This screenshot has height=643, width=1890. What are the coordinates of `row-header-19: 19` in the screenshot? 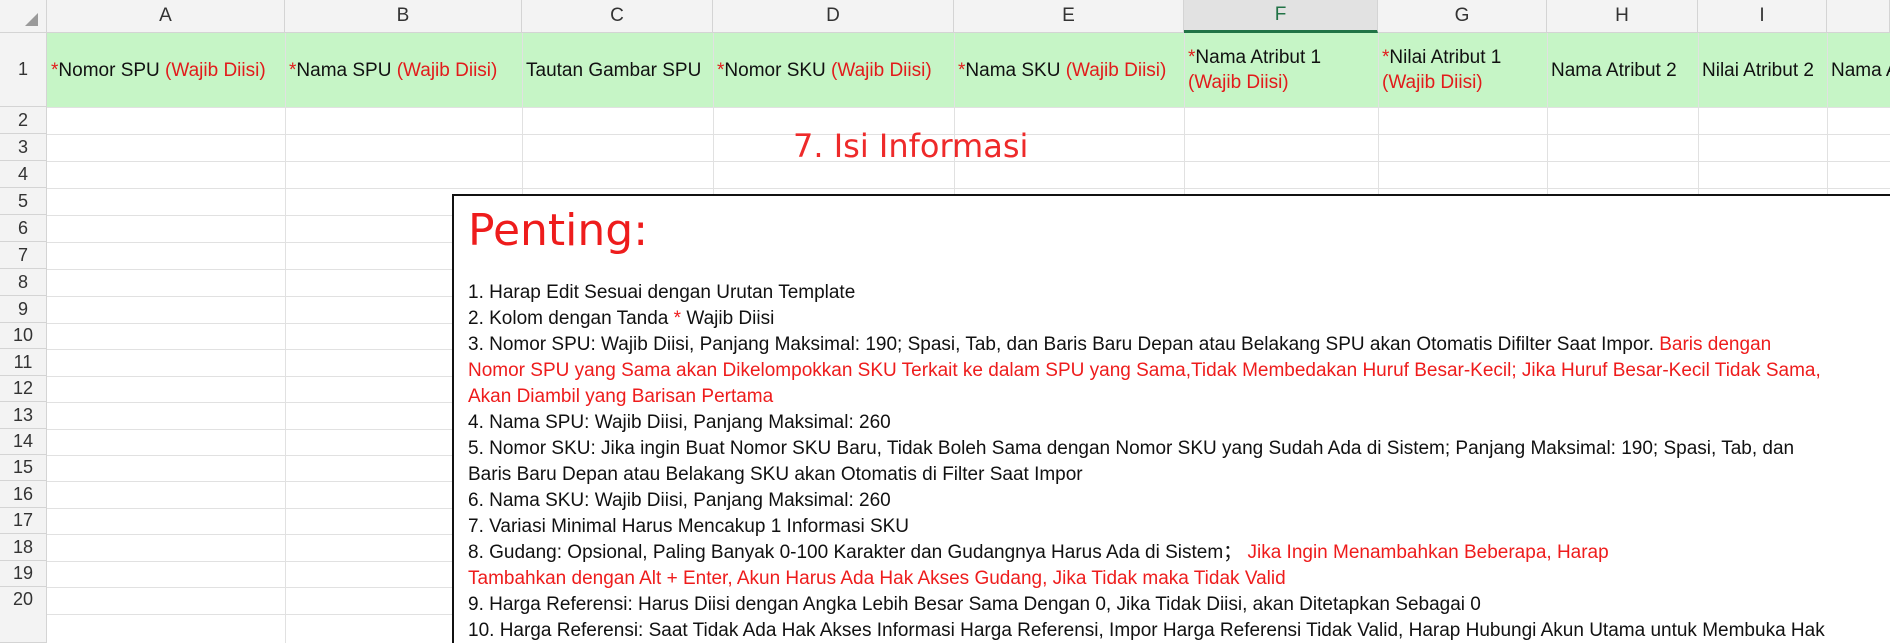 It's located at (23, 574).